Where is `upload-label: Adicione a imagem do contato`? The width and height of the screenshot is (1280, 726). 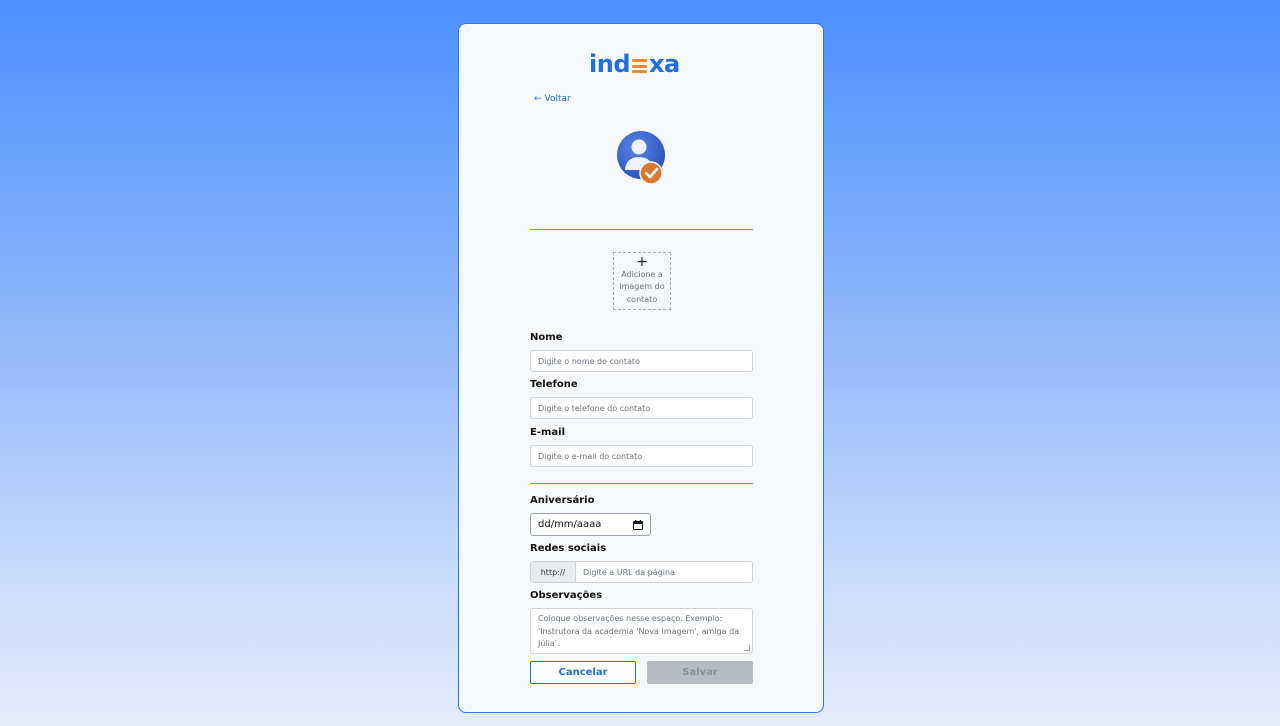
upload-label: Adicione a imagem do contato is located at coordinates (642, 286).